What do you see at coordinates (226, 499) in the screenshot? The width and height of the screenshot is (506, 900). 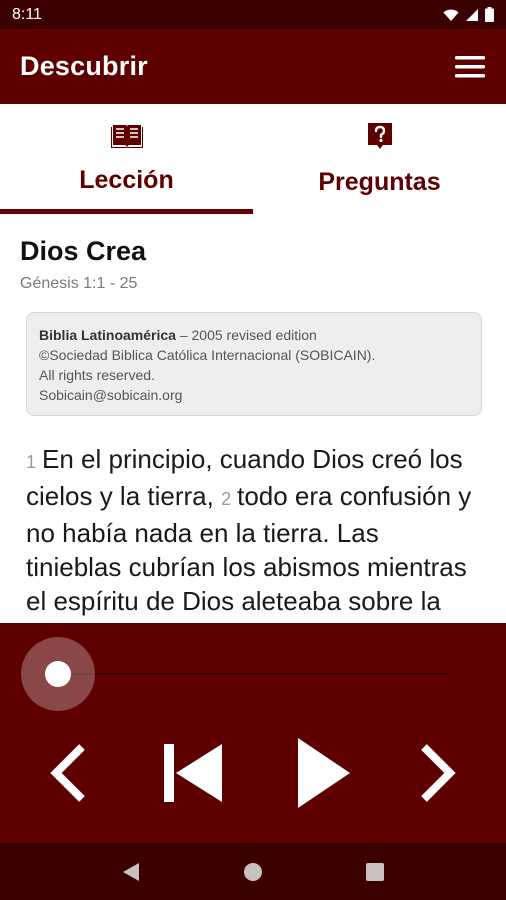 I see `verse-number: 2` at bounding box center [226, 499].